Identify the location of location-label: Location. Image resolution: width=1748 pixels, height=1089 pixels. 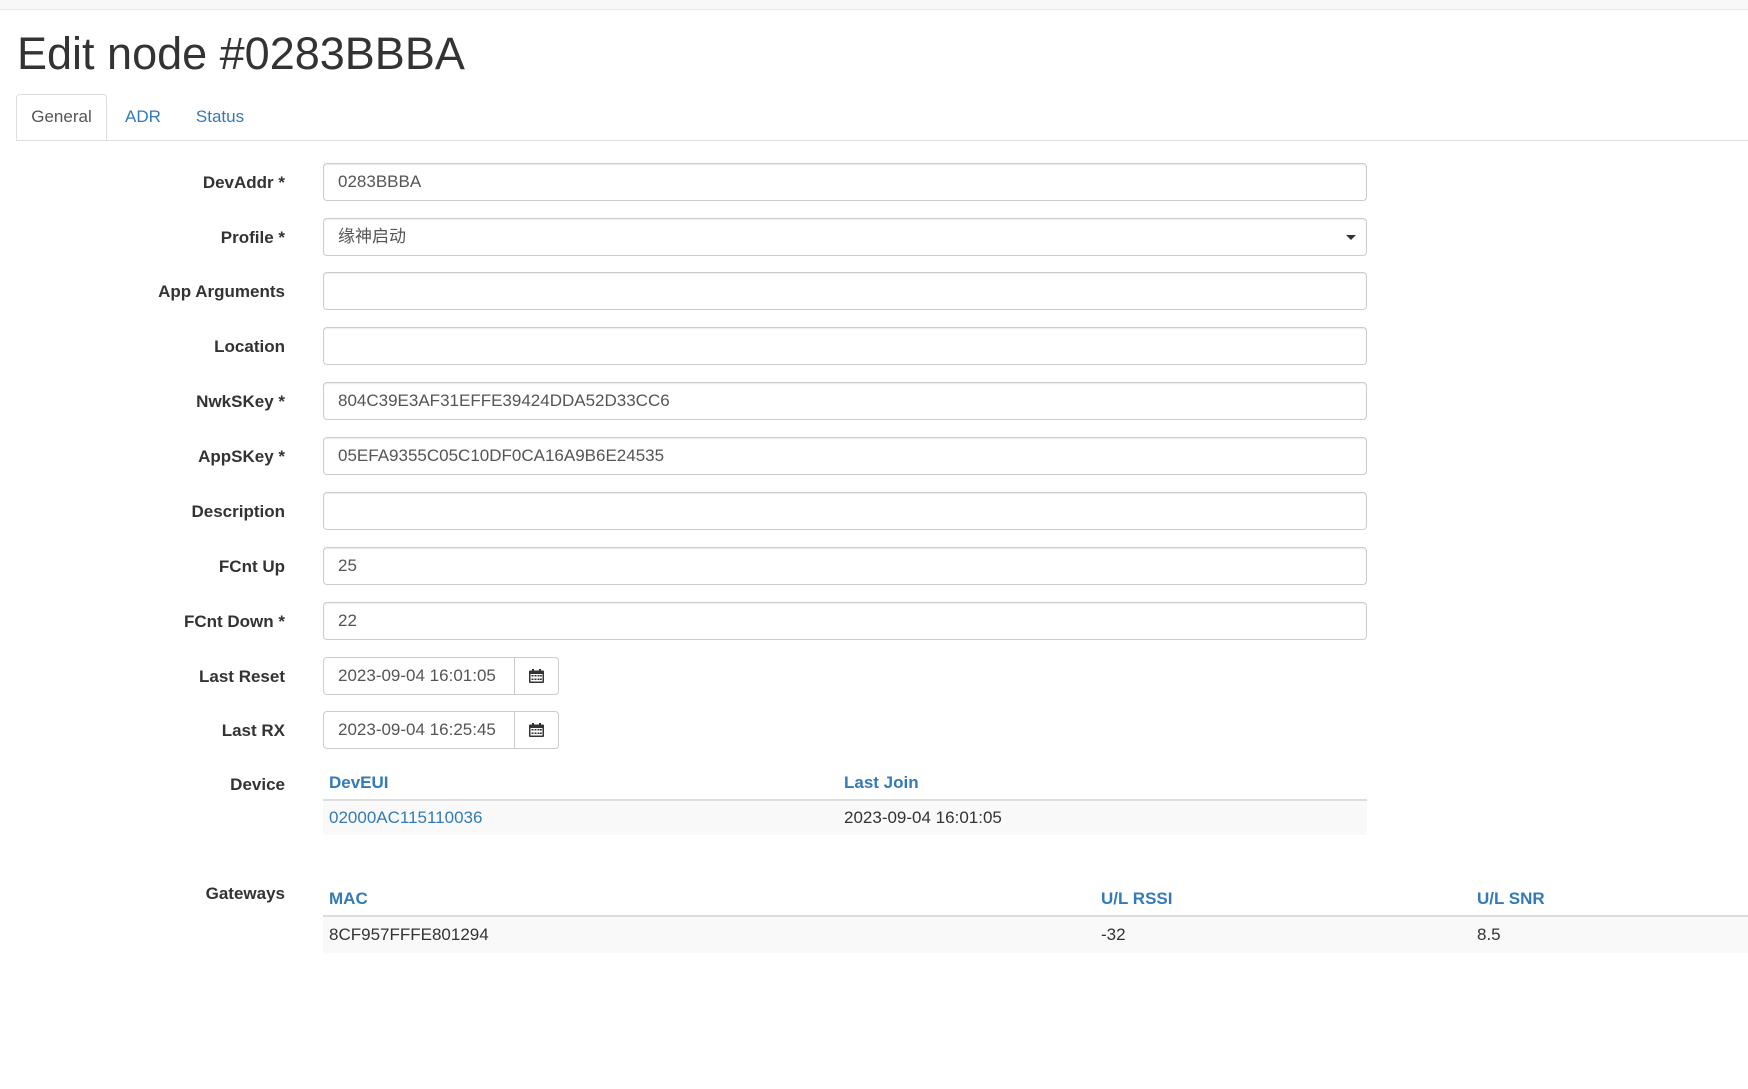
(249, 346).